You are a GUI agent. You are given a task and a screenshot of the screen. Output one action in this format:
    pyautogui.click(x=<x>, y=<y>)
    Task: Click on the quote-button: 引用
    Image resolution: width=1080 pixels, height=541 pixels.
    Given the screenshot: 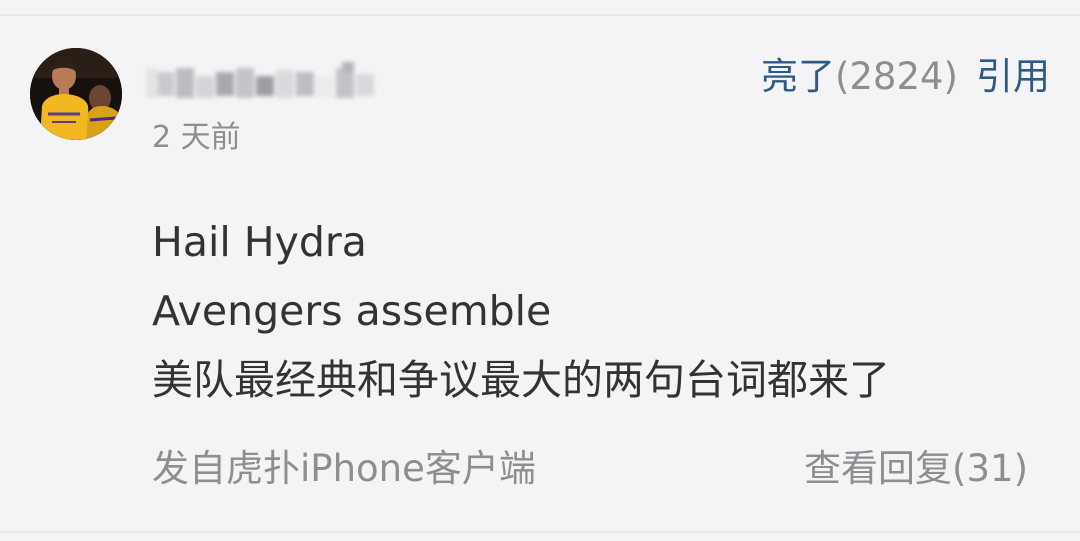 What is the action you would take?
    pyautogui.click(x=1013, y=77)
    